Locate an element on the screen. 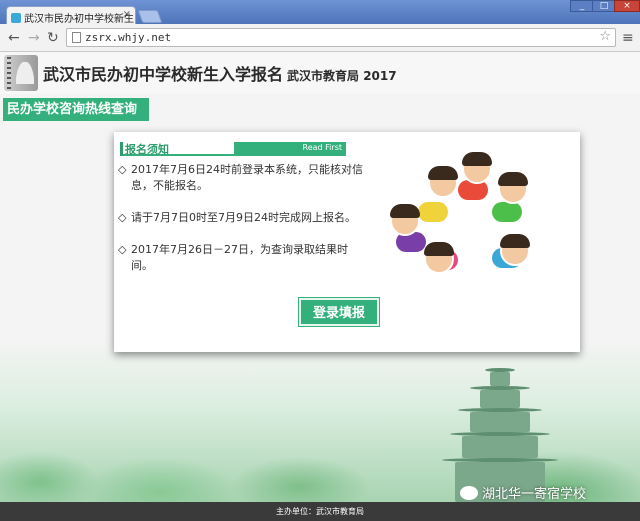  back-icon: ← is located at coordinates (14, 38).